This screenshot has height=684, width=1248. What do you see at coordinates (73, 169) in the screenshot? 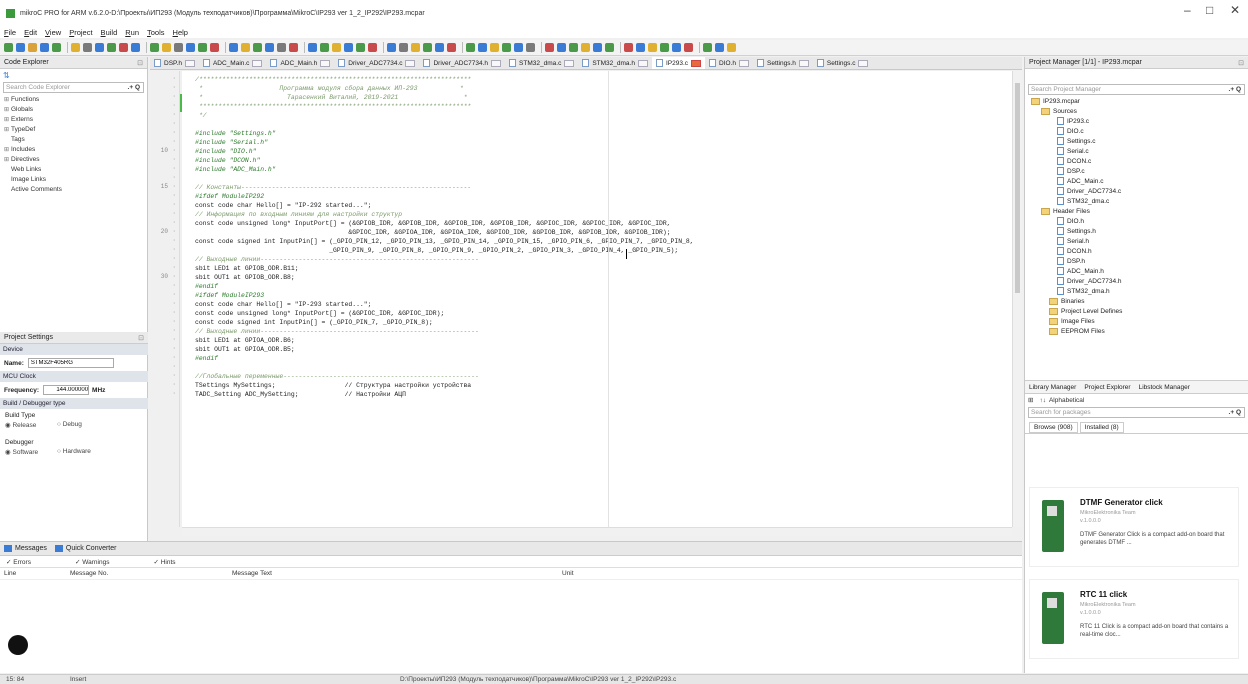
I see `code-explorer-item: Web Links` at bounding box center [73, 169].